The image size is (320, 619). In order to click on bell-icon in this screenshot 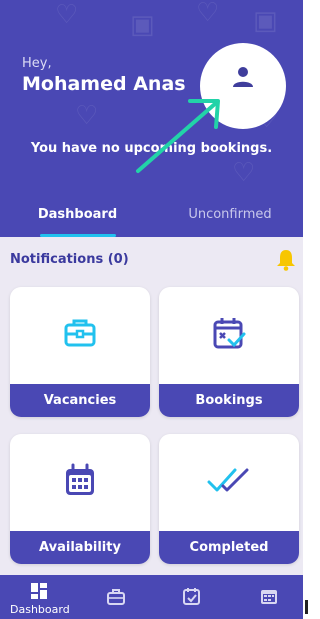, I will do `click(286, 260)`.